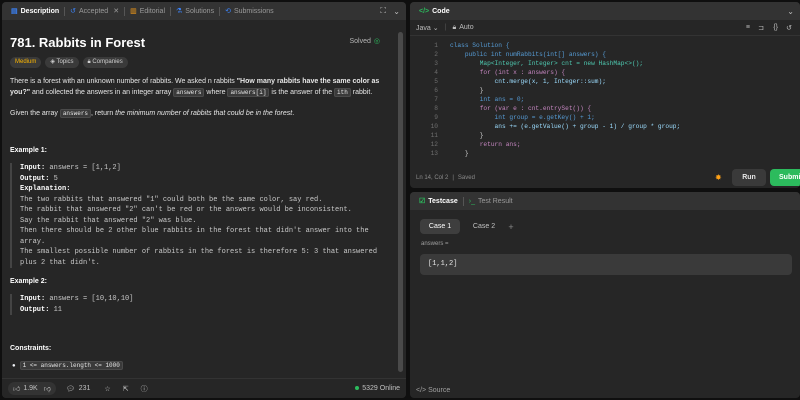 The width and height of the screenshot is (800, 400). Describe the element at coordinates (484, 226) in the screenshot. I see `case-2-tab: Case 2` at that location.